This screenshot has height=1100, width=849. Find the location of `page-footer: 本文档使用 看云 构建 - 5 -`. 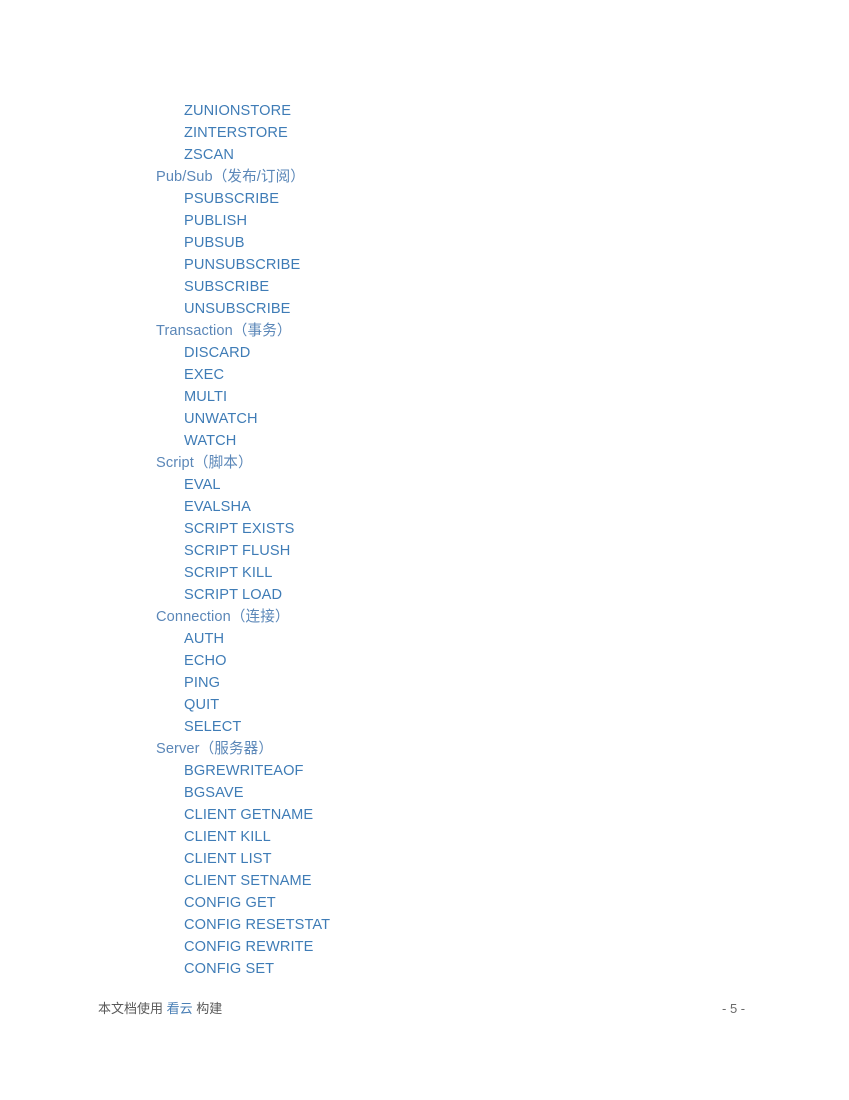

page-footer: 本文档使用 看云 构建 - 5 - is located at coordinates (424, 1010).